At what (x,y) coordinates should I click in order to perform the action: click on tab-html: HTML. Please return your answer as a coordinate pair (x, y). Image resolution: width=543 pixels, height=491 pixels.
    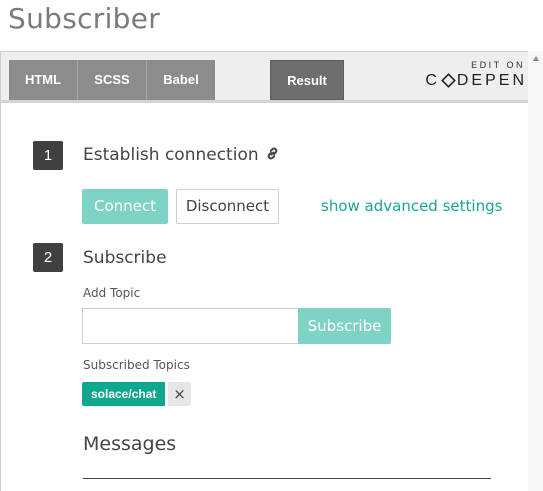
    Looking at the image, I should click on (43, 80).